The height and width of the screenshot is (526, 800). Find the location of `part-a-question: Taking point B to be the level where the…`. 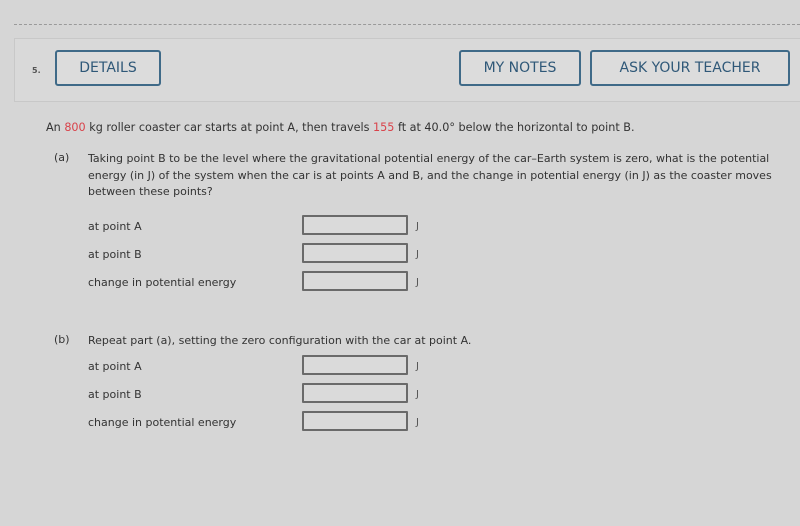

part-a-question: Taking point B to be the level where the… is located at coordinates (430, 175).